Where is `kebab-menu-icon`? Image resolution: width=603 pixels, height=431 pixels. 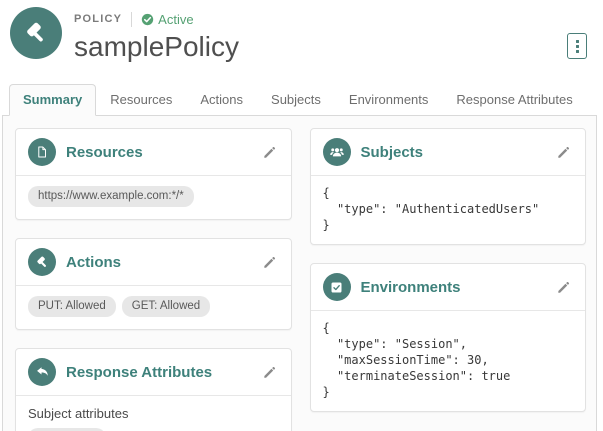 kebab-menu-icon is located at coordinates (577, 46).